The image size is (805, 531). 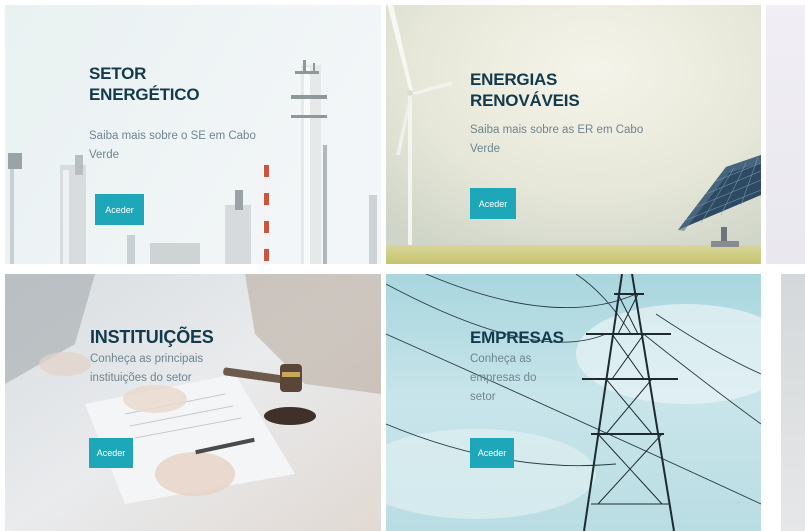 I want to click on card-title-line1: INSTITUIÇÕES, so click(x=152, y=337).